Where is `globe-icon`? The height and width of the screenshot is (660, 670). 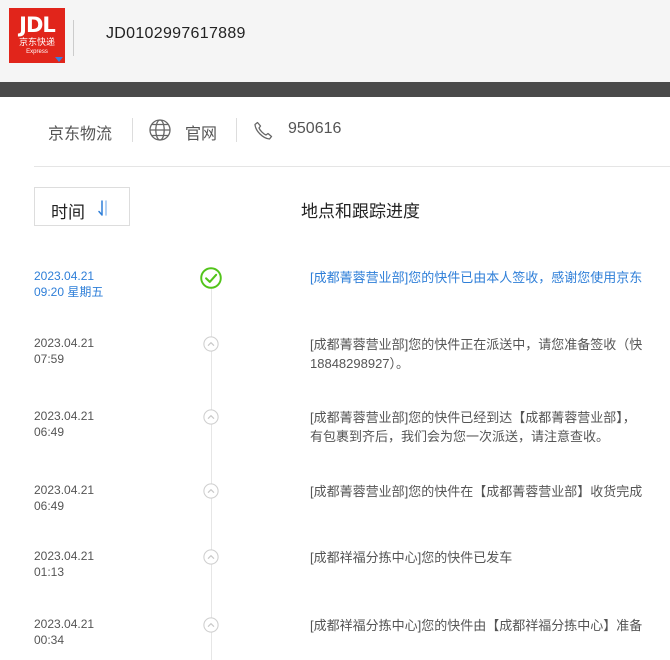 globe-icon is located at coordinates (160, 130).